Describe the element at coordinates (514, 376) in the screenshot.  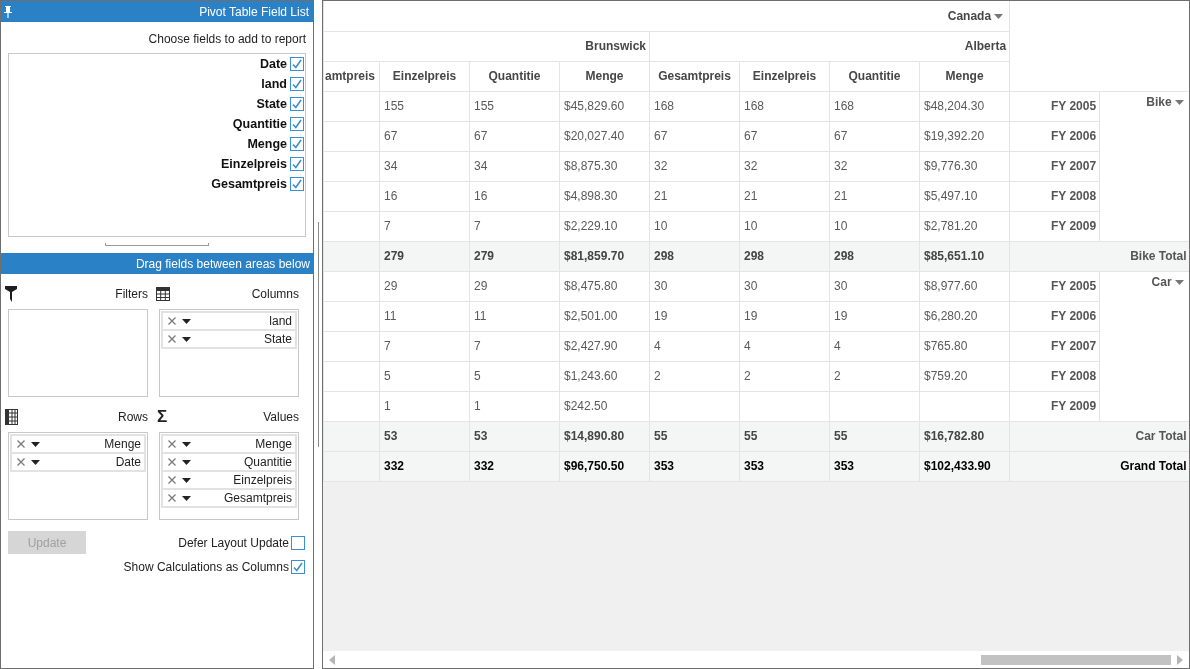
I see `table-cell: 5` at that location.